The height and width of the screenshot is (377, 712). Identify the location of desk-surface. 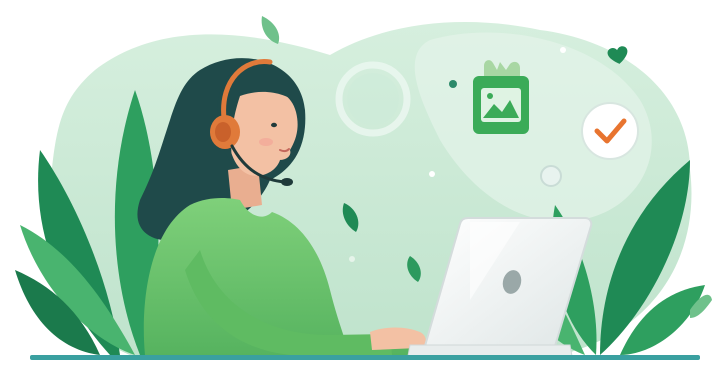
(365, 357).